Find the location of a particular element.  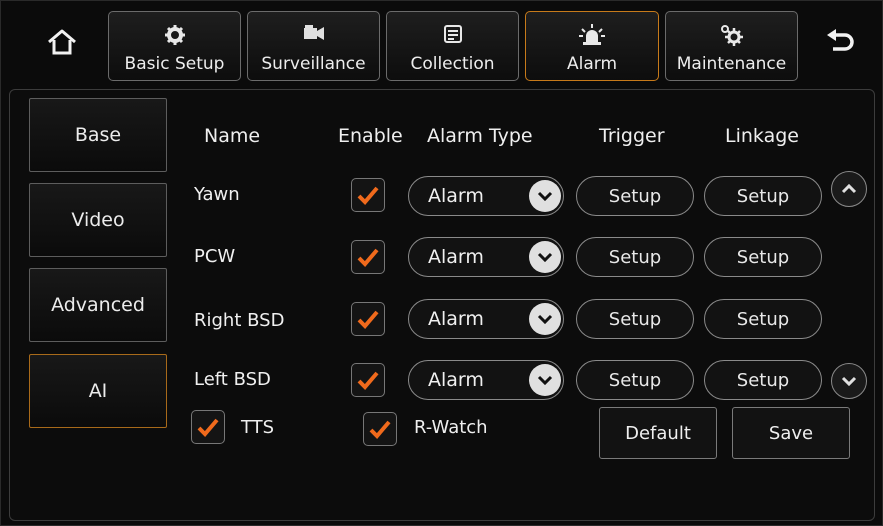

column-header-alarm-type: Alarm Type is located at coordinates (480, 136).